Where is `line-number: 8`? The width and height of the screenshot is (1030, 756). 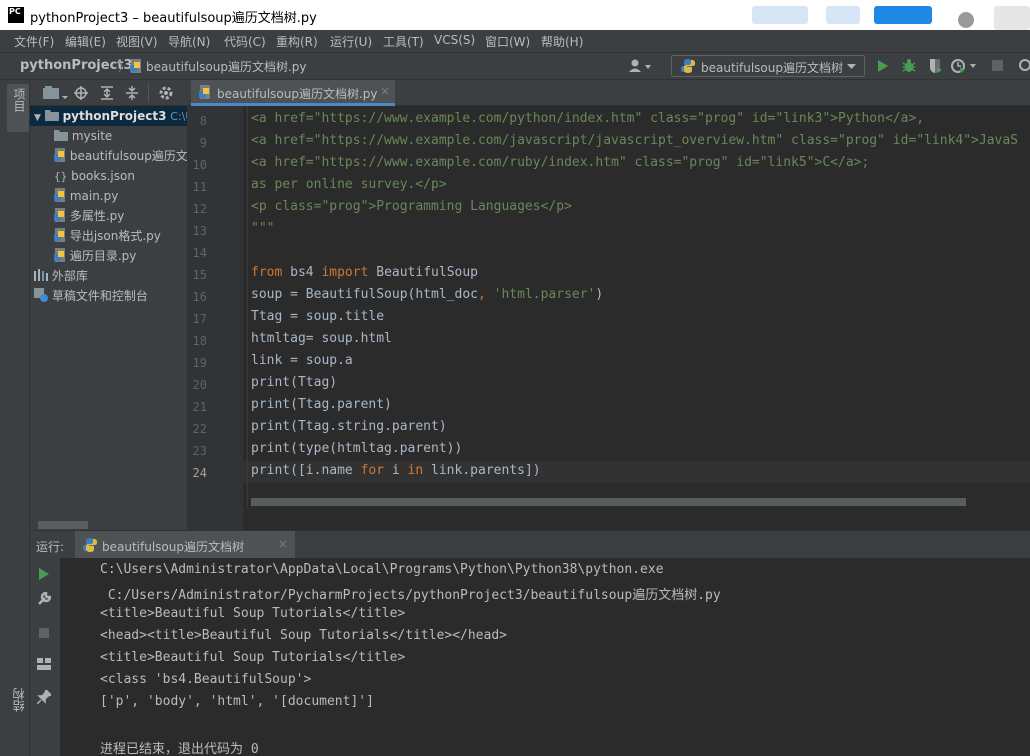
line-number: 8 is located at coordinates (203, 121).